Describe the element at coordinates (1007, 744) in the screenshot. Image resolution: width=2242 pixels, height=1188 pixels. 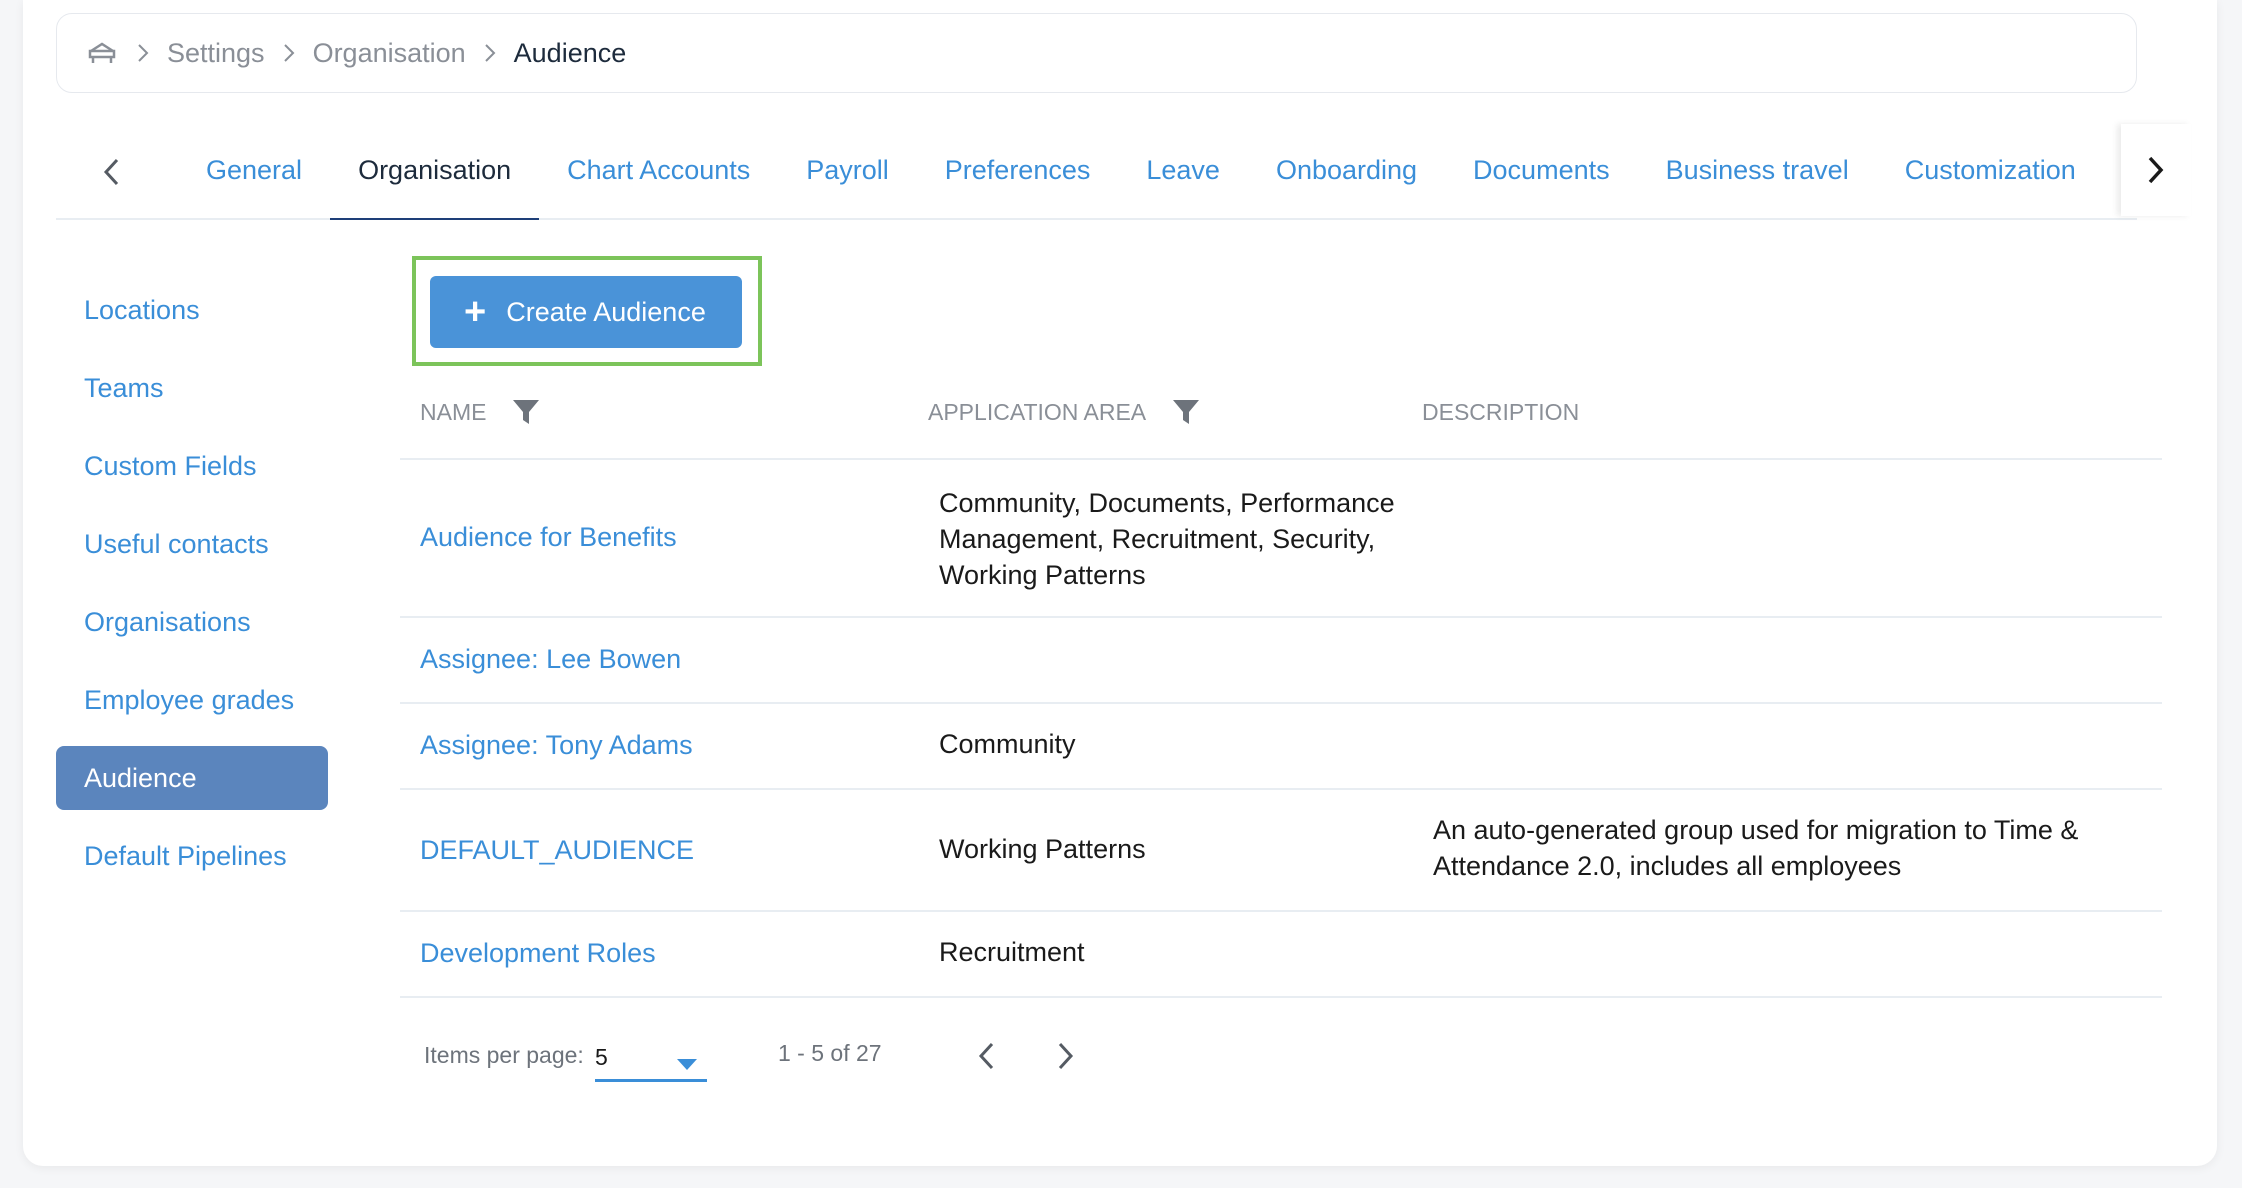
I see `row-area: Community` at that location.